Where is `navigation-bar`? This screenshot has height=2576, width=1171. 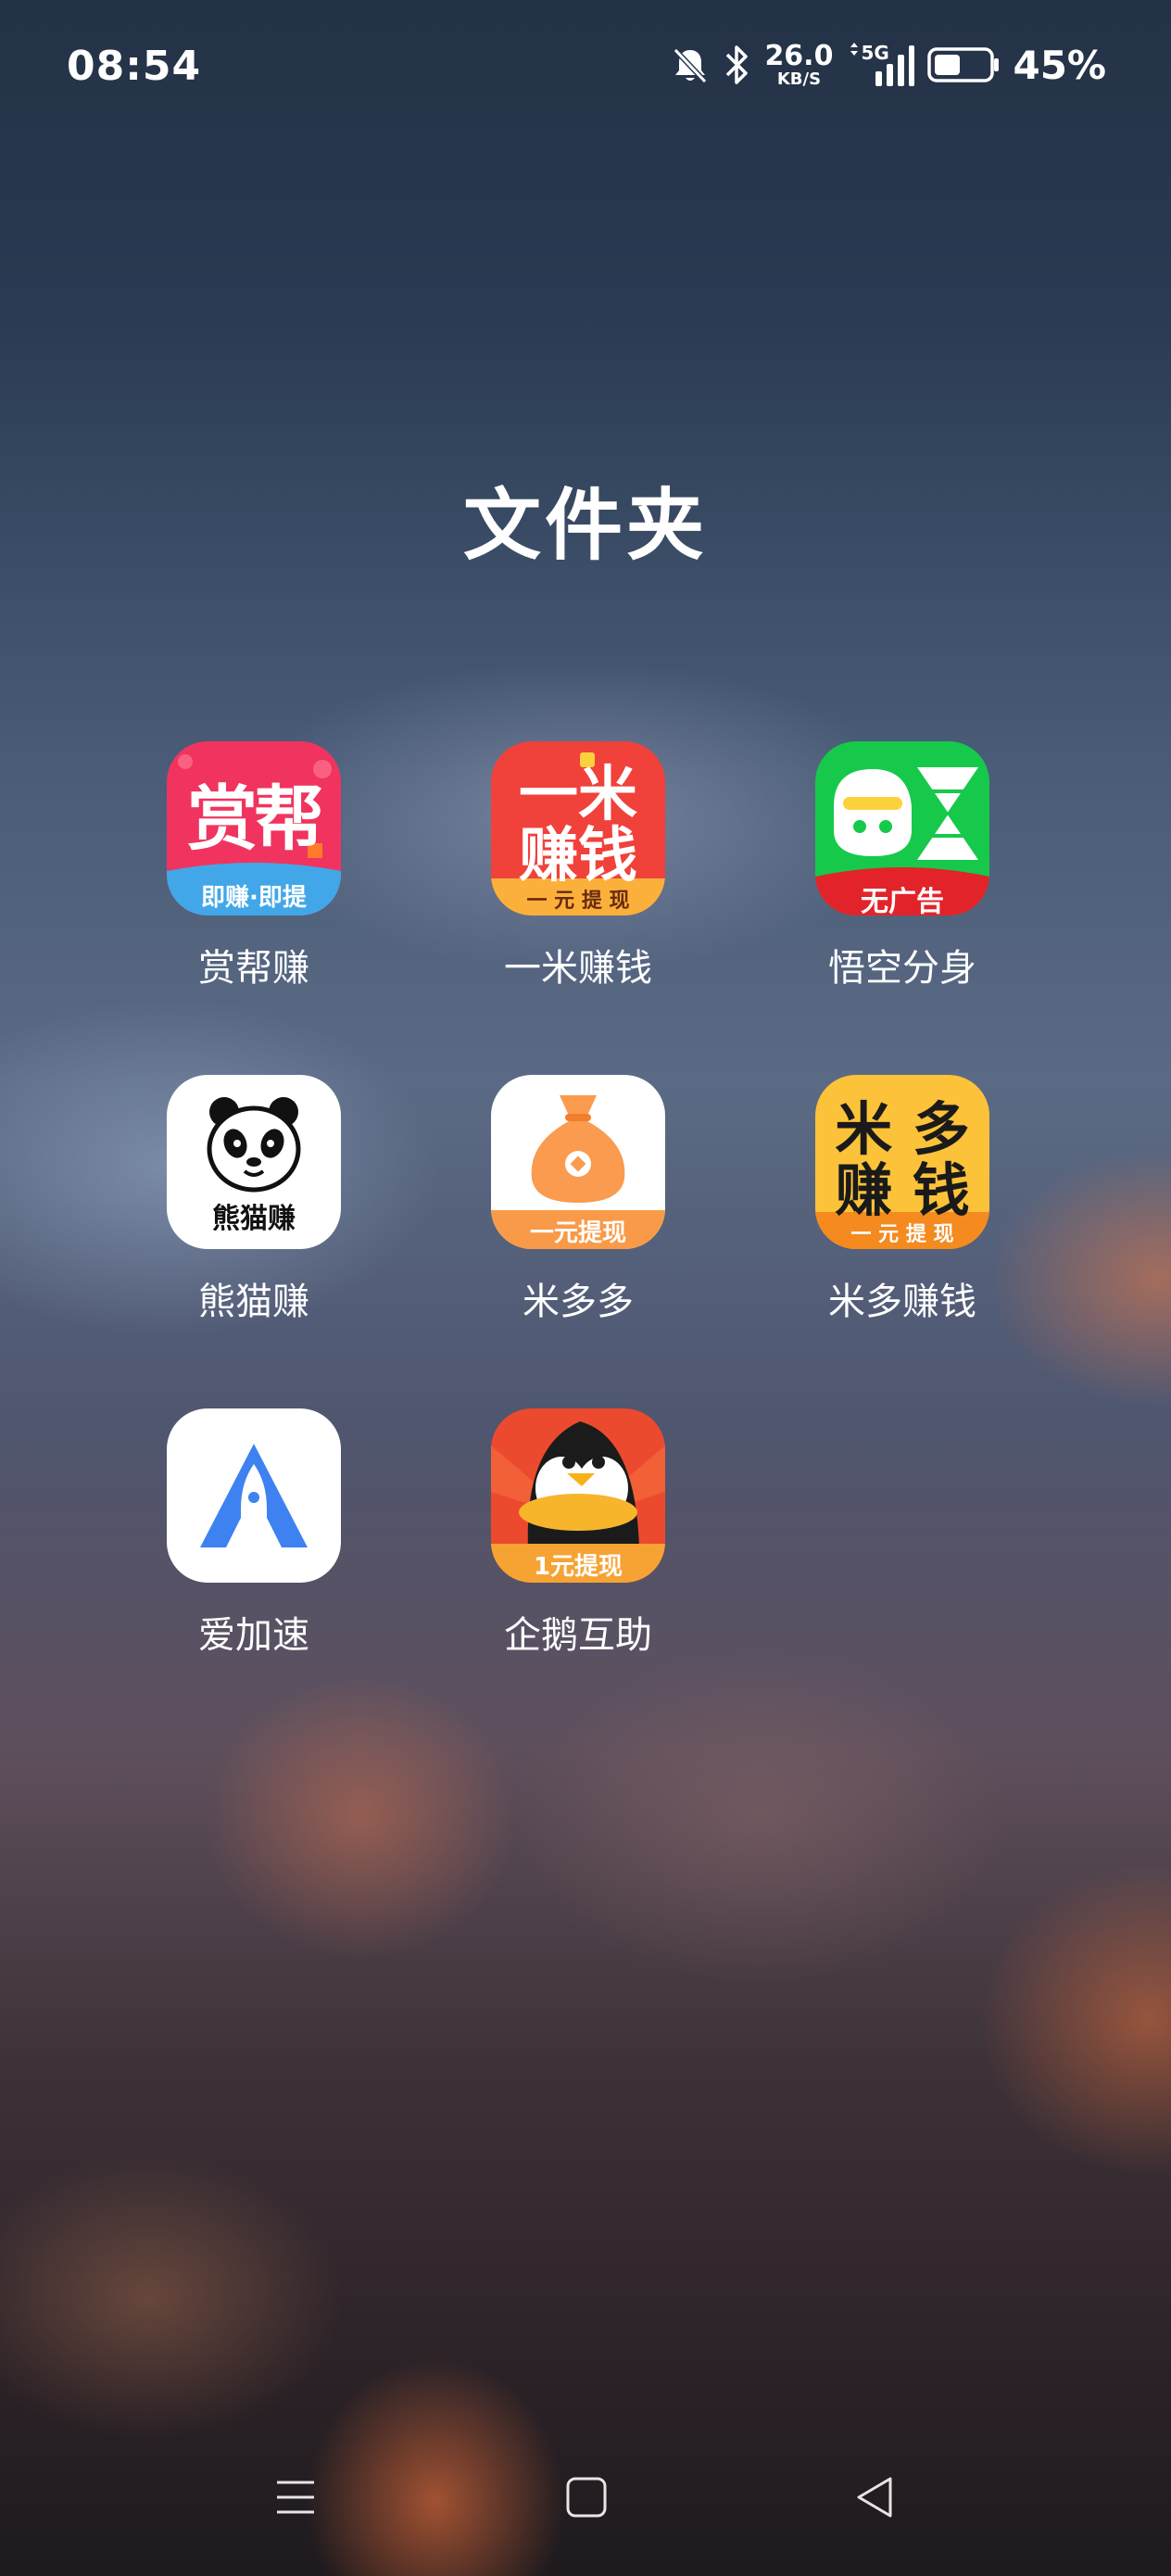 navigation-bar is located at coordinates (585, 2501).